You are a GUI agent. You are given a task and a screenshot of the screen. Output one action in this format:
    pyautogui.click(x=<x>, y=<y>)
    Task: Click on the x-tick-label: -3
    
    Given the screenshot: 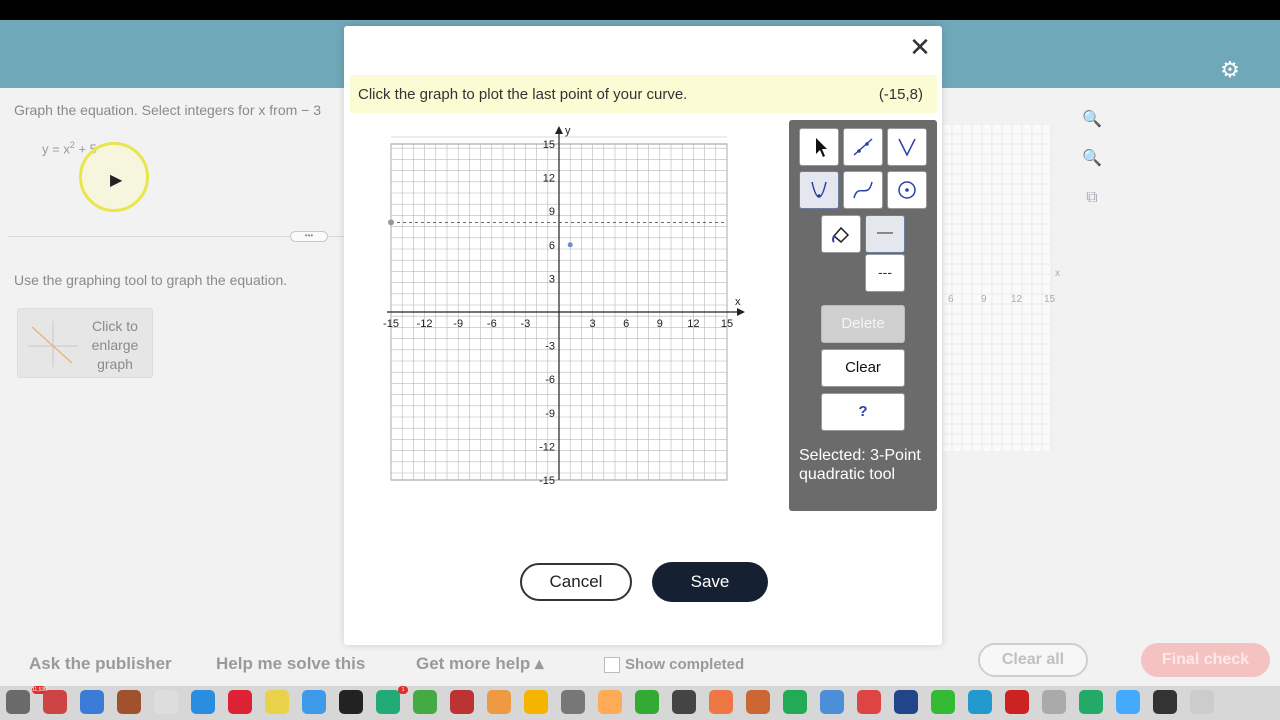 What is the action you would take?
    pyautogui.click(x=526, y=324)
    